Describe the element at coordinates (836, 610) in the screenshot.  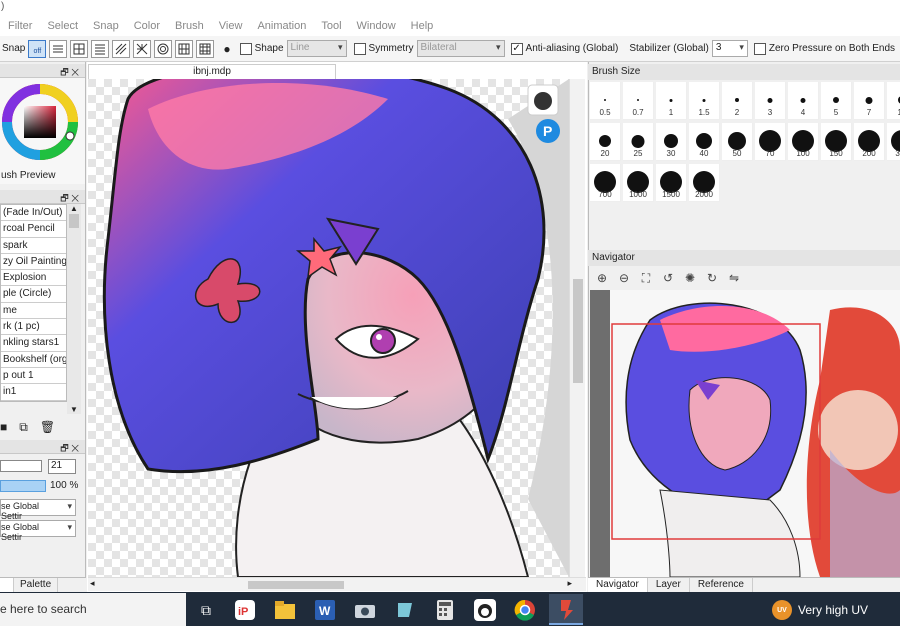
I see `weather-widget: UV Very high UV` at that location.